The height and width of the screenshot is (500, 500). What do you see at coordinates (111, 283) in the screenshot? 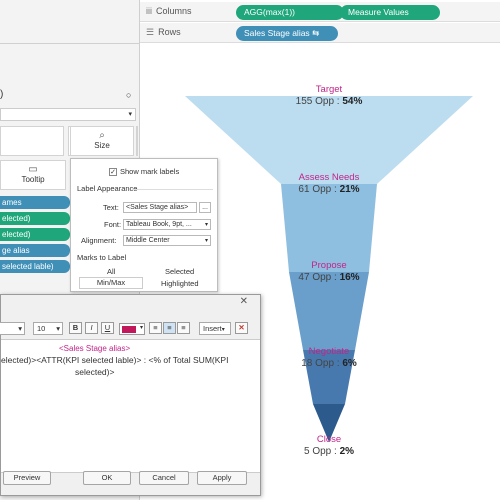
I see `option-minmax: Min/Max` at bounding box center [111, 283].